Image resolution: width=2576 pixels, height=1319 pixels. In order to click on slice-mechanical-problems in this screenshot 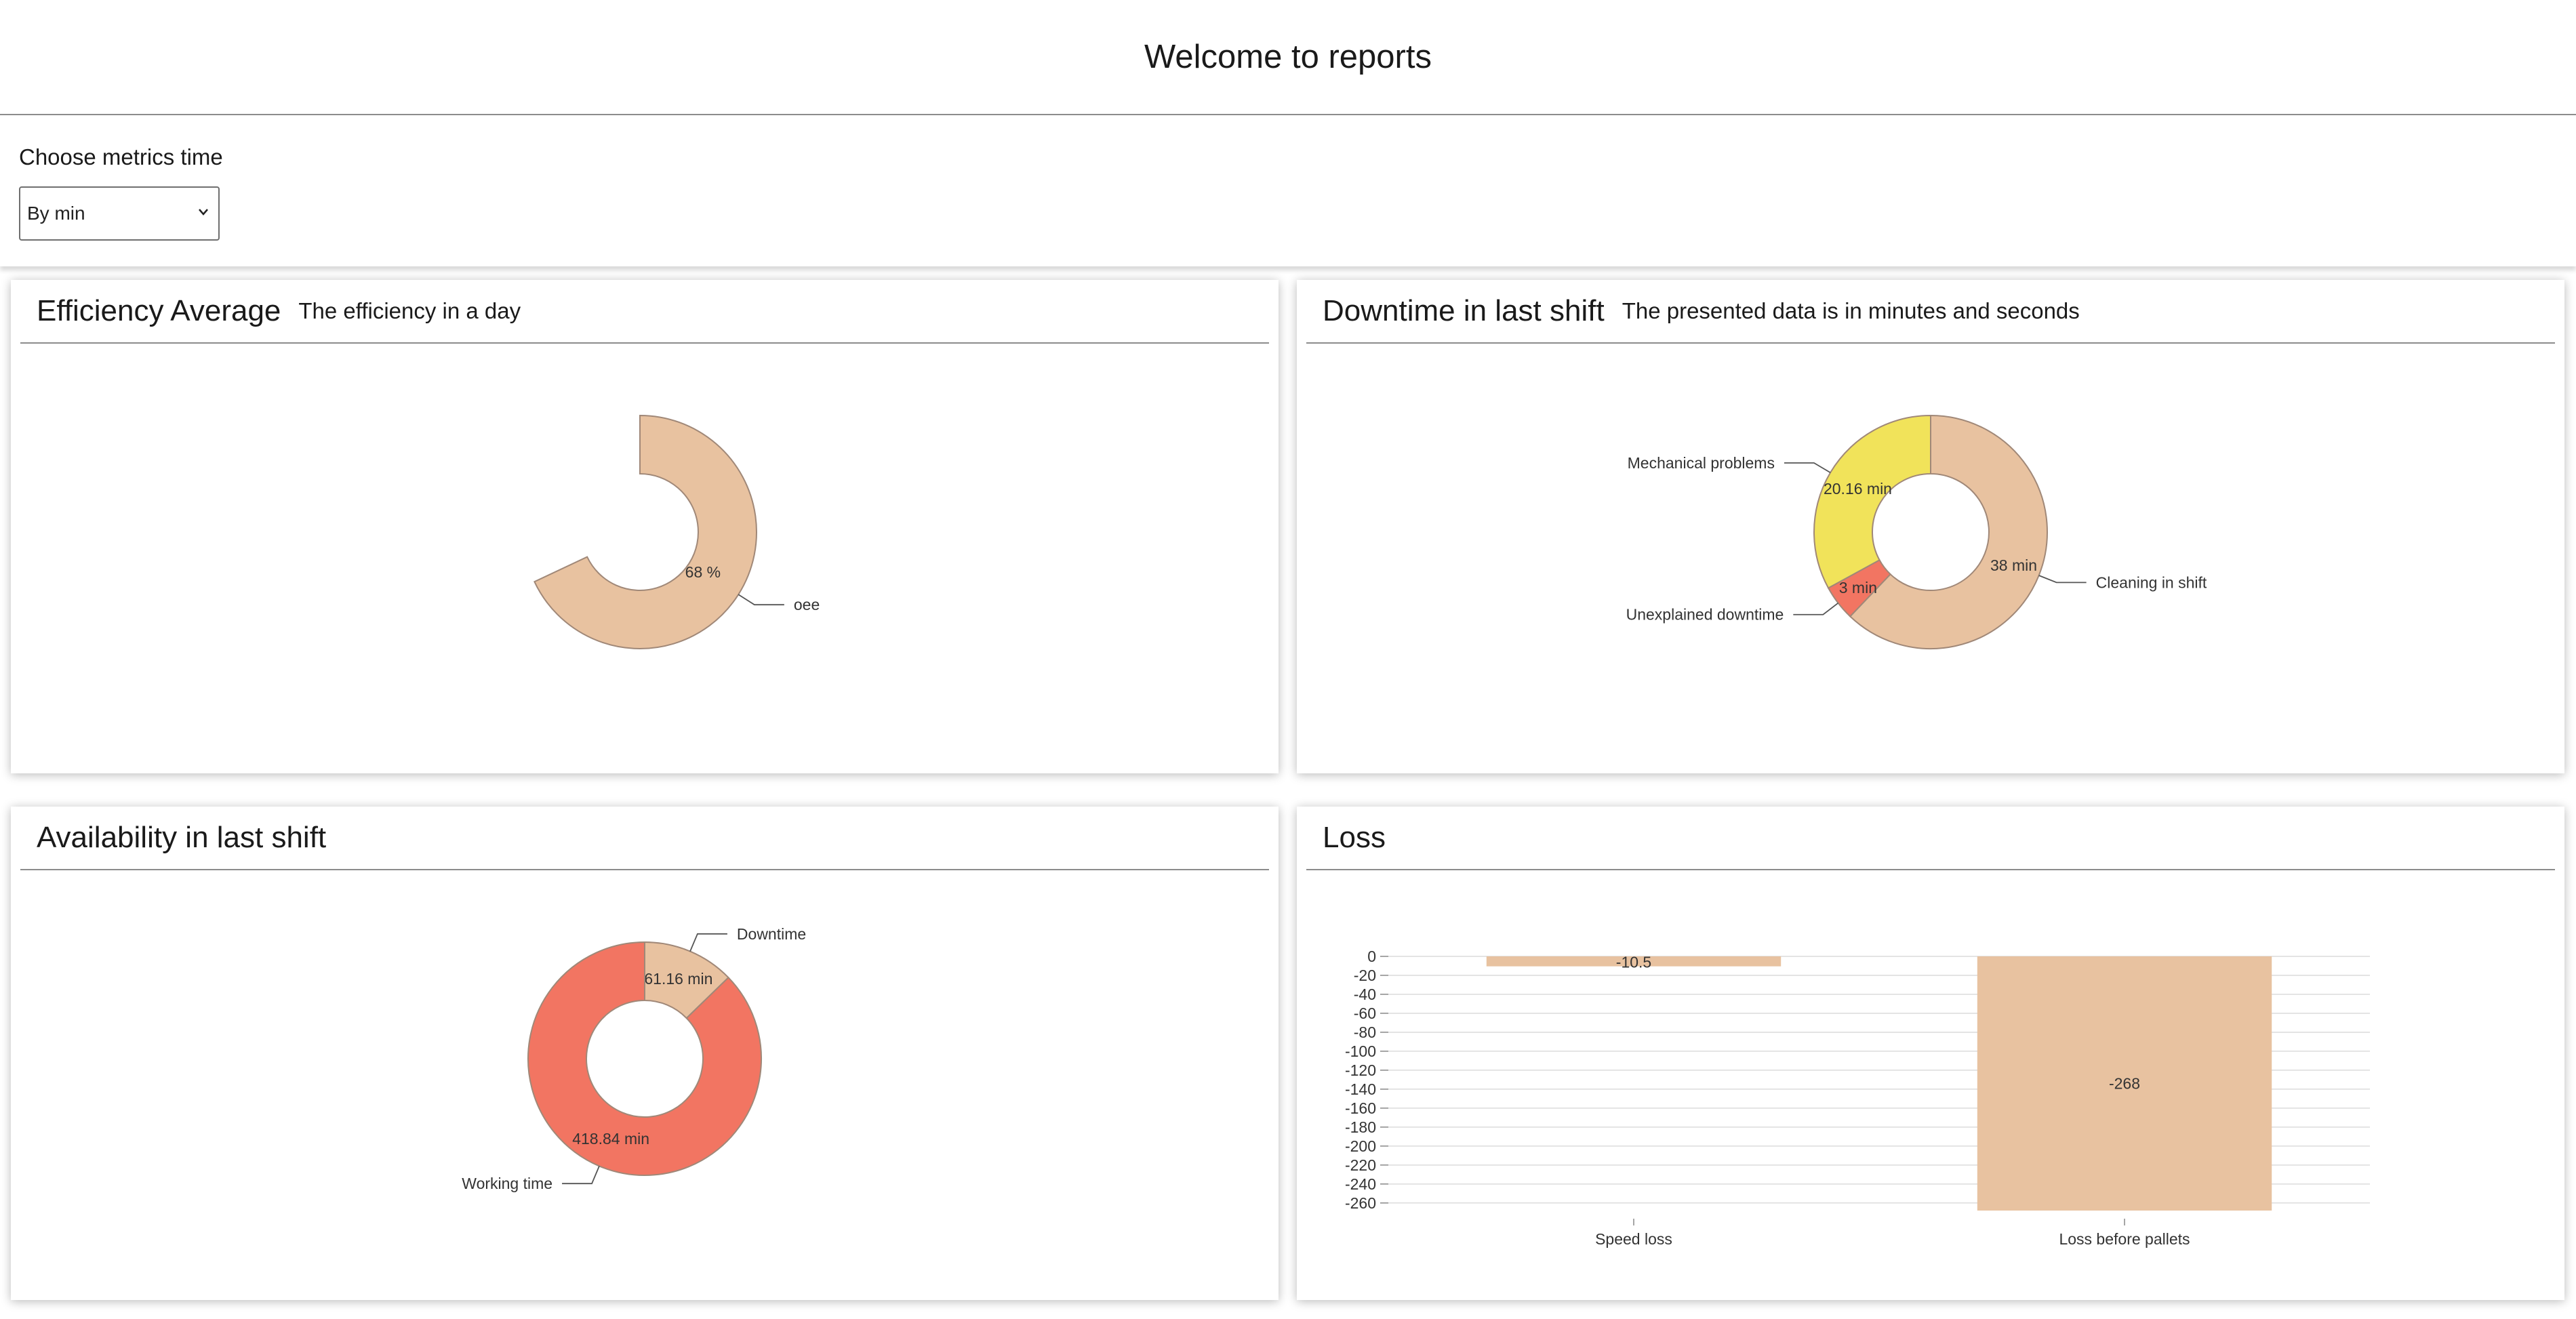, I will do `click(1872, 501)`.